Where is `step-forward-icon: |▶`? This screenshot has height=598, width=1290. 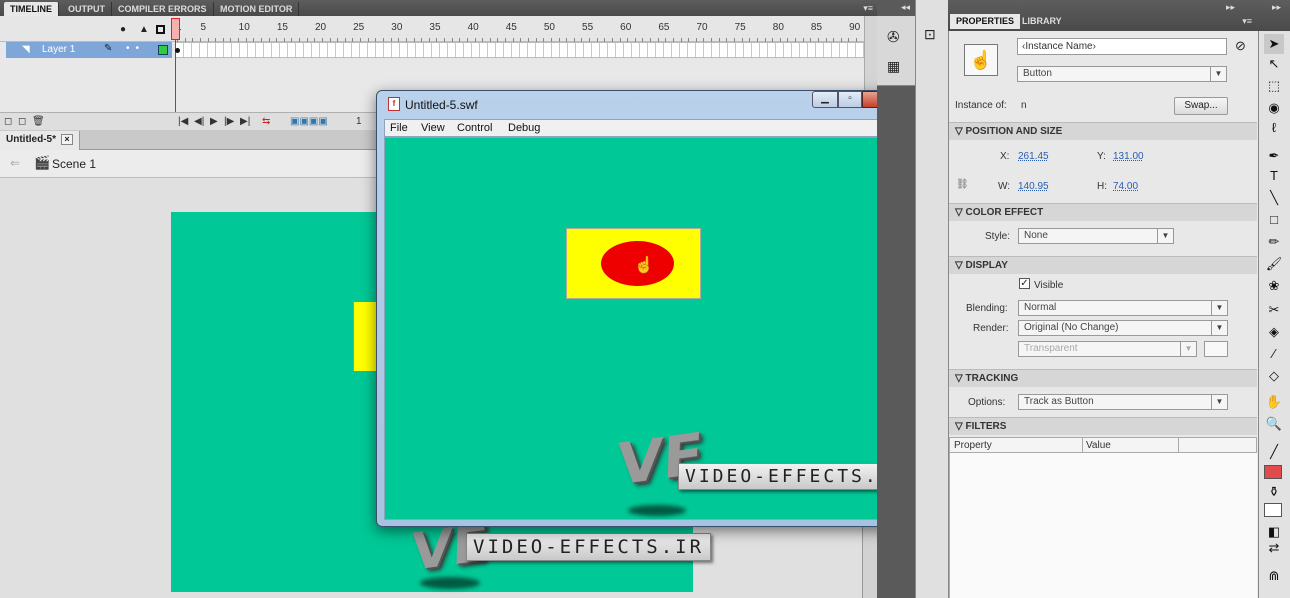
step-forward-icon: |▶ is located at coordinates (229, 121).